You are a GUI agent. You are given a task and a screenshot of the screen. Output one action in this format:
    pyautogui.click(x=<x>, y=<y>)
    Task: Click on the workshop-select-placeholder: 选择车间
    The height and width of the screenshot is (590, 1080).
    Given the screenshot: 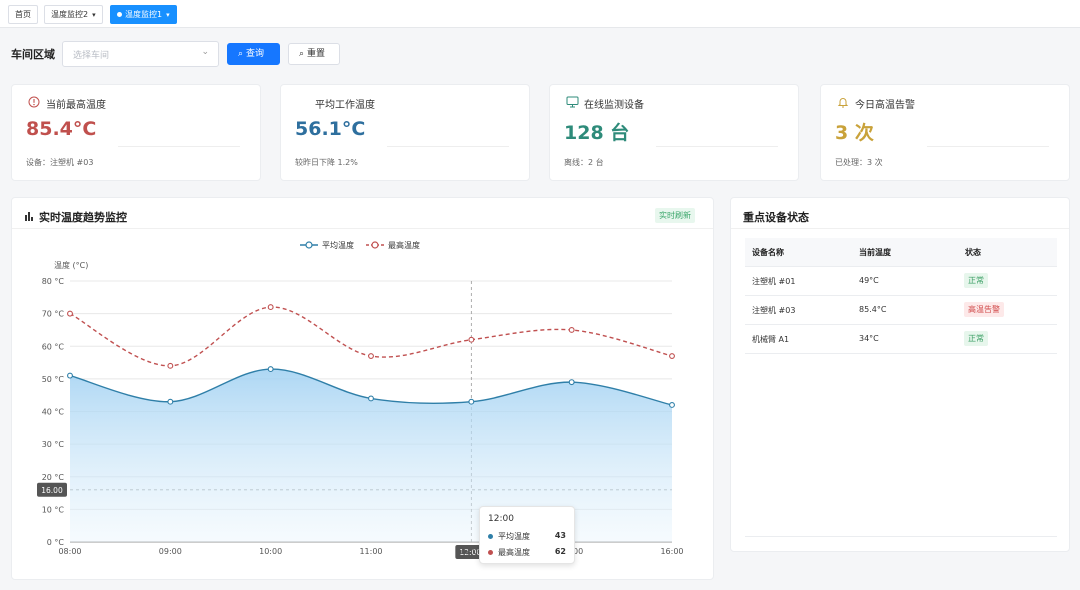 What is the action you would take?
    pyautogui.click(x=91, y=56)
    